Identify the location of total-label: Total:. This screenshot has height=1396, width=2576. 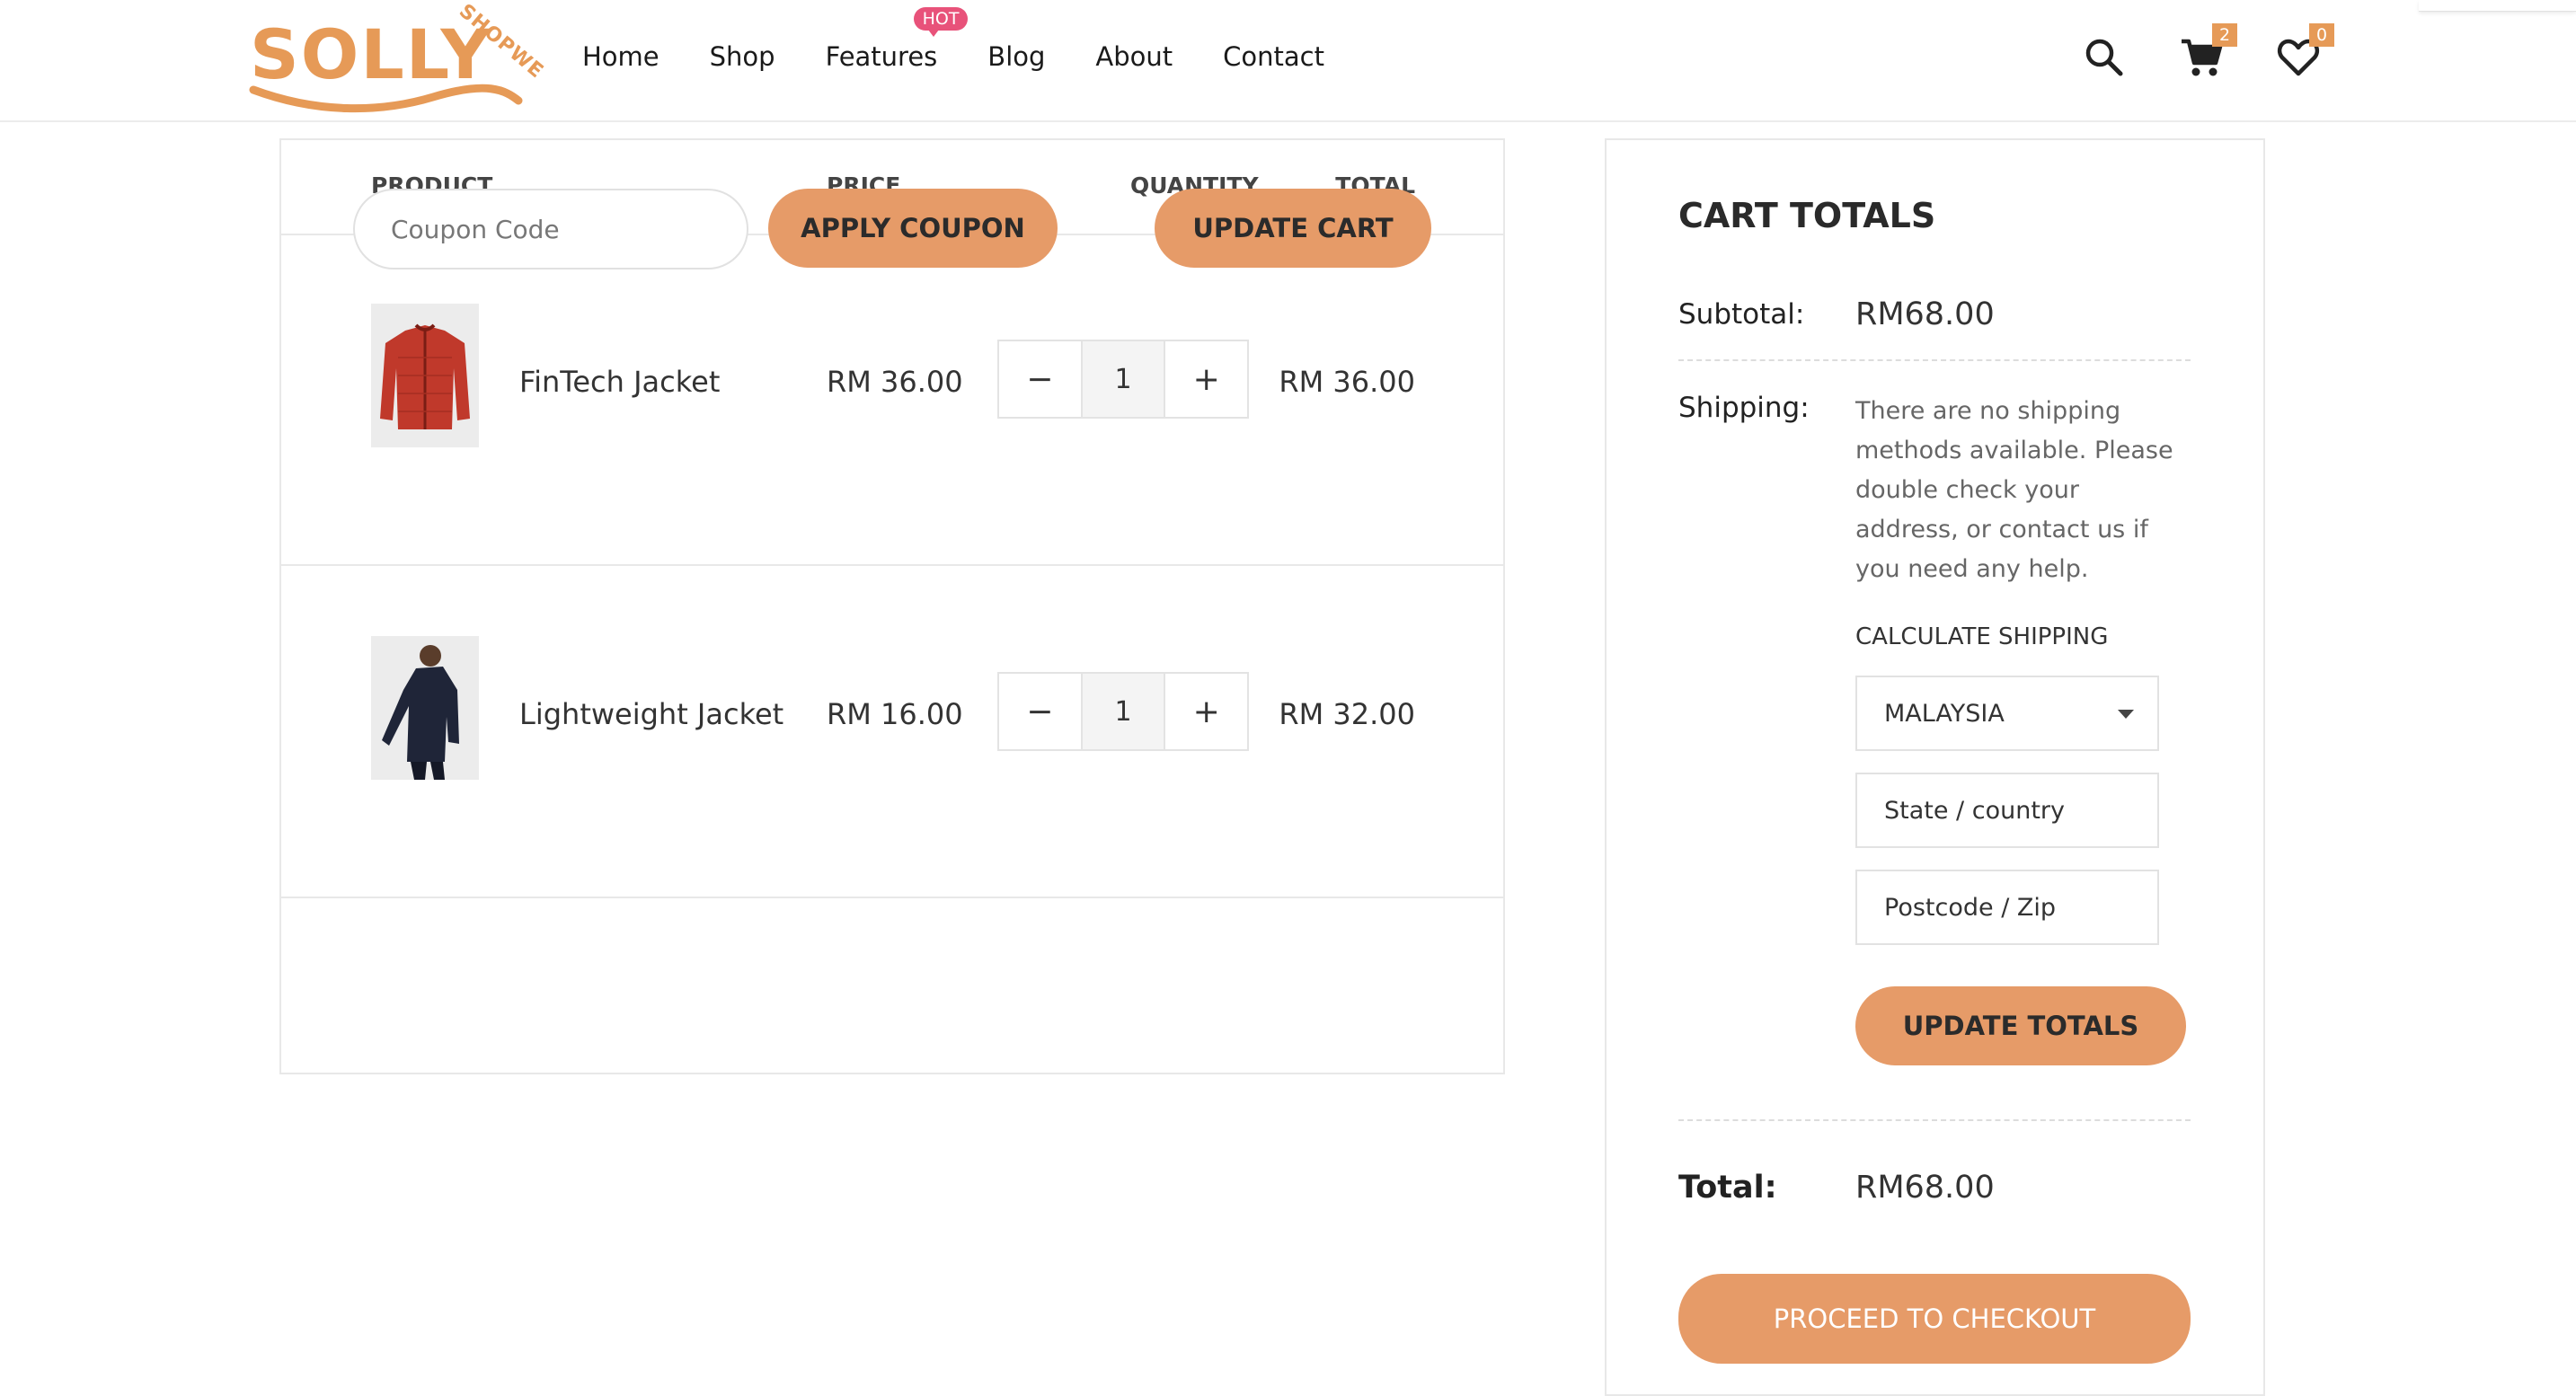
(1728, 1188).